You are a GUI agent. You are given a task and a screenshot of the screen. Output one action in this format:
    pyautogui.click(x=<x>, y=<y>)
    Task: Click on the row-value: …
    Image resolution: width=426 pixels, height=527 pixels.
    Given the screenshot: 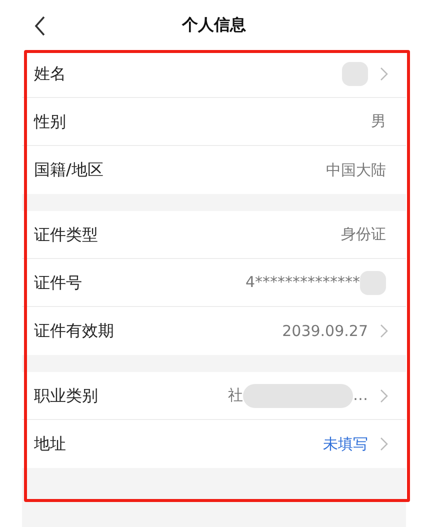 What is the action you would take?
    pyautogui.click(x=360, y=395)
    